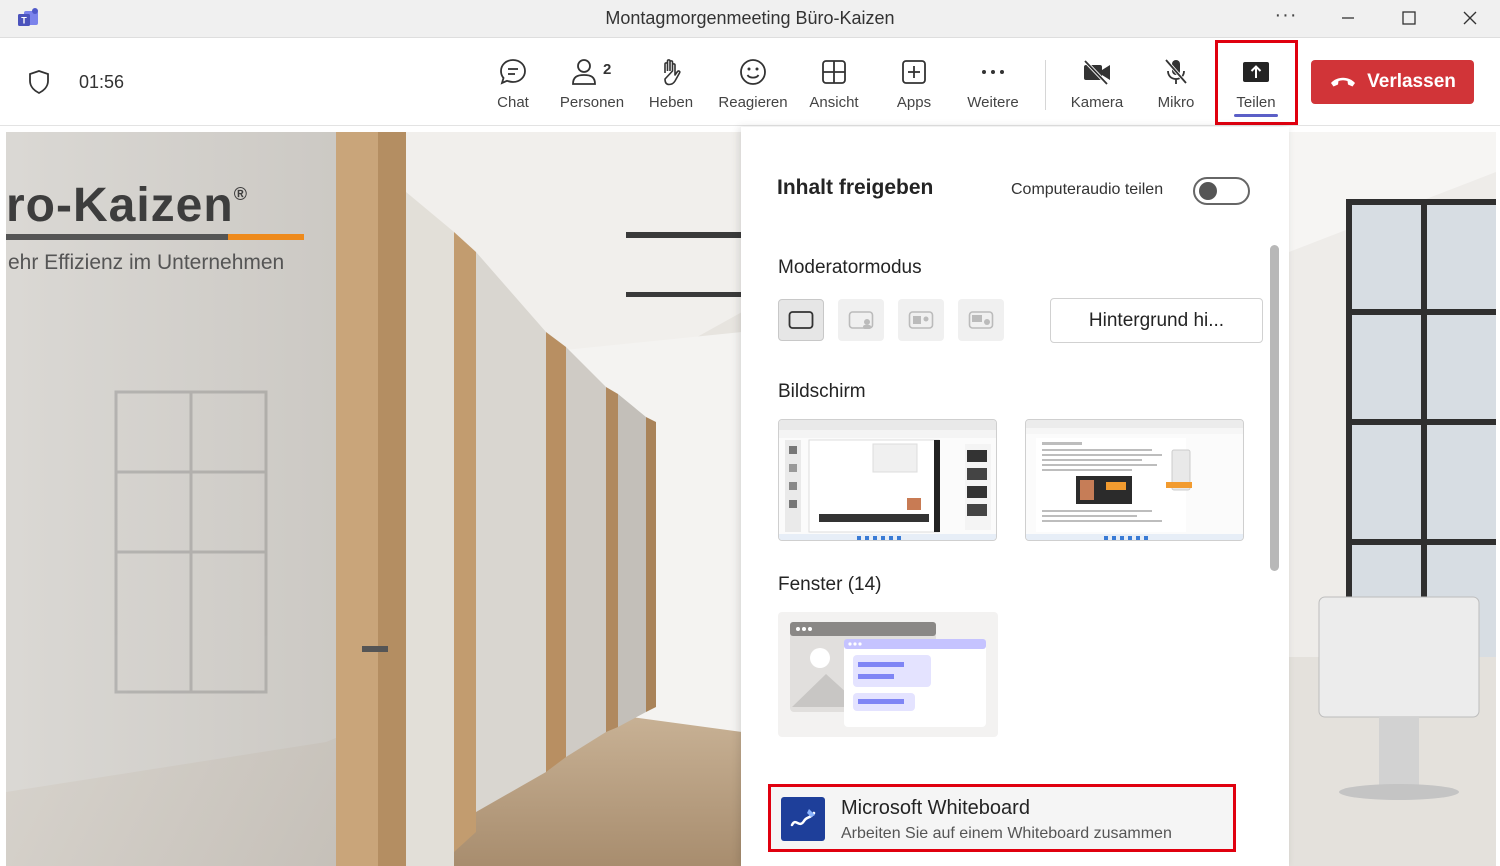  I want to click on meeting-background-right, so click(1392, 499).